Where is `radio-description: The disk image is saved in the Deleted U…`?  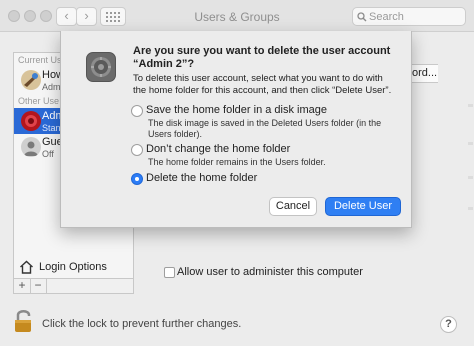 radio-description: The disk image is saved in the Deleted U… is located at coordinates (265, 128).